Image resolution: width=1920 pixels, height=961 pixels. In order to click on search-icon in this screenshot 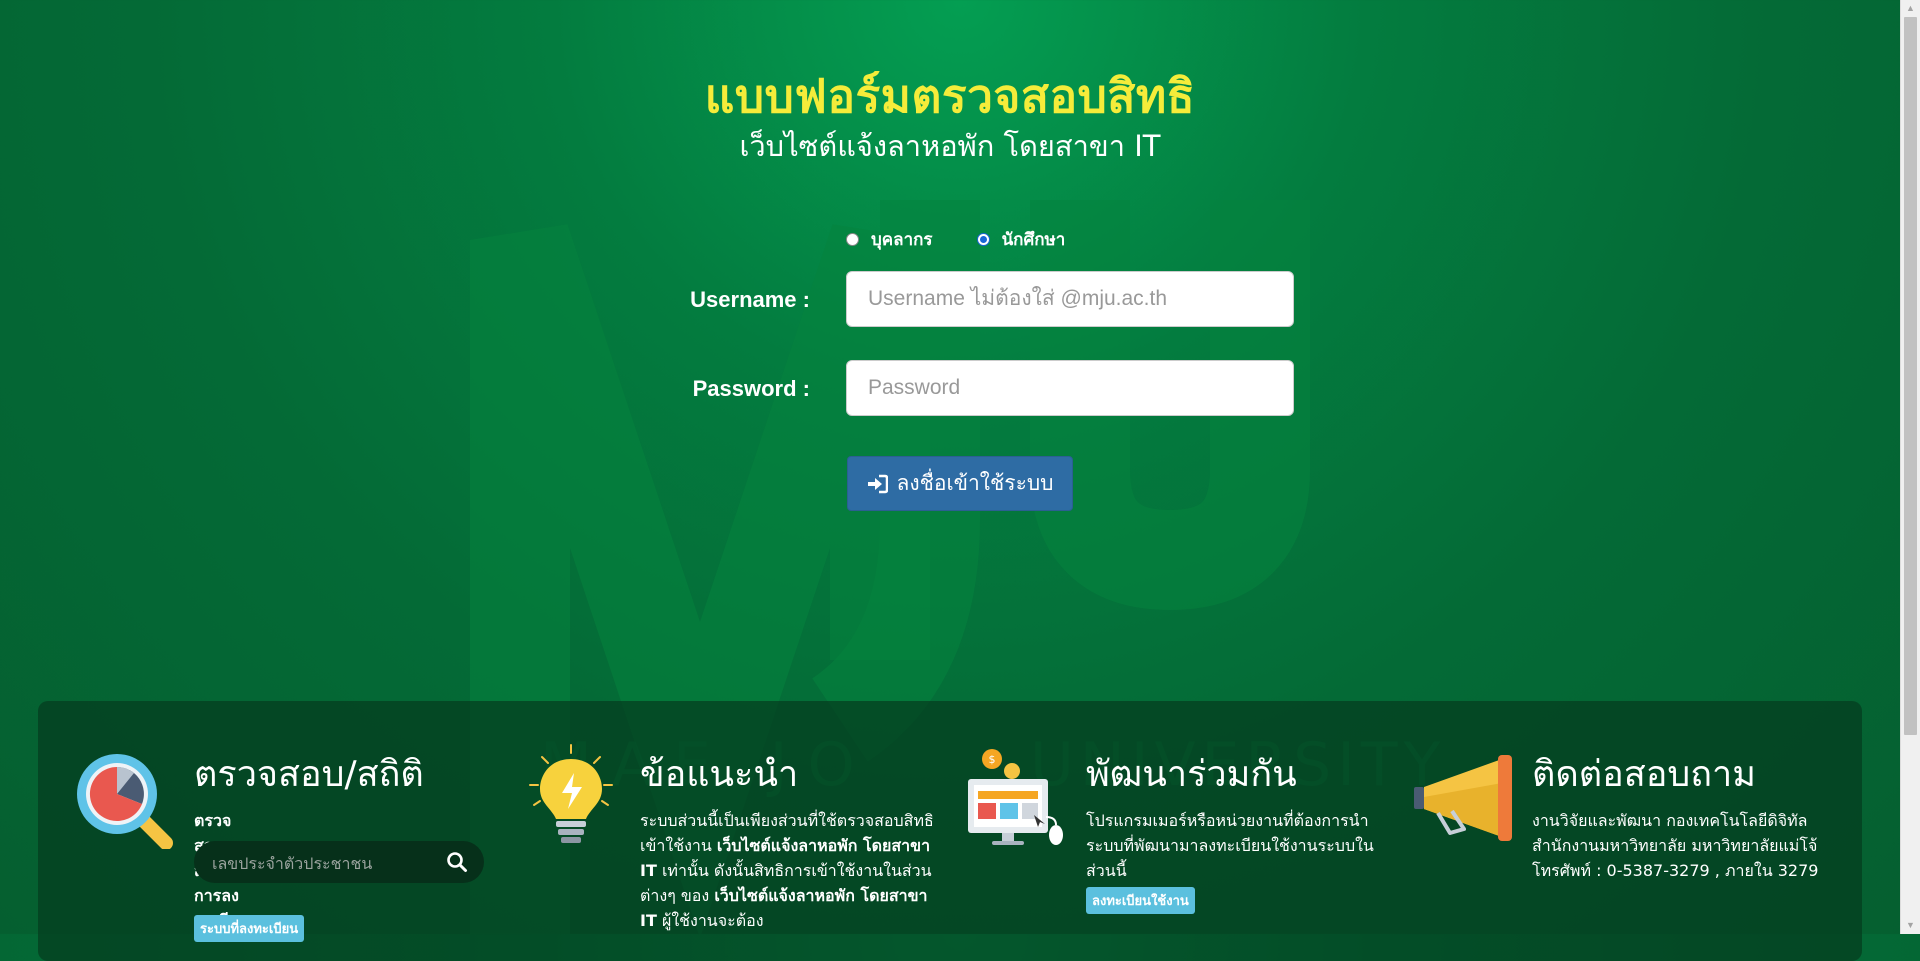, I will do `click(457, 862)`.